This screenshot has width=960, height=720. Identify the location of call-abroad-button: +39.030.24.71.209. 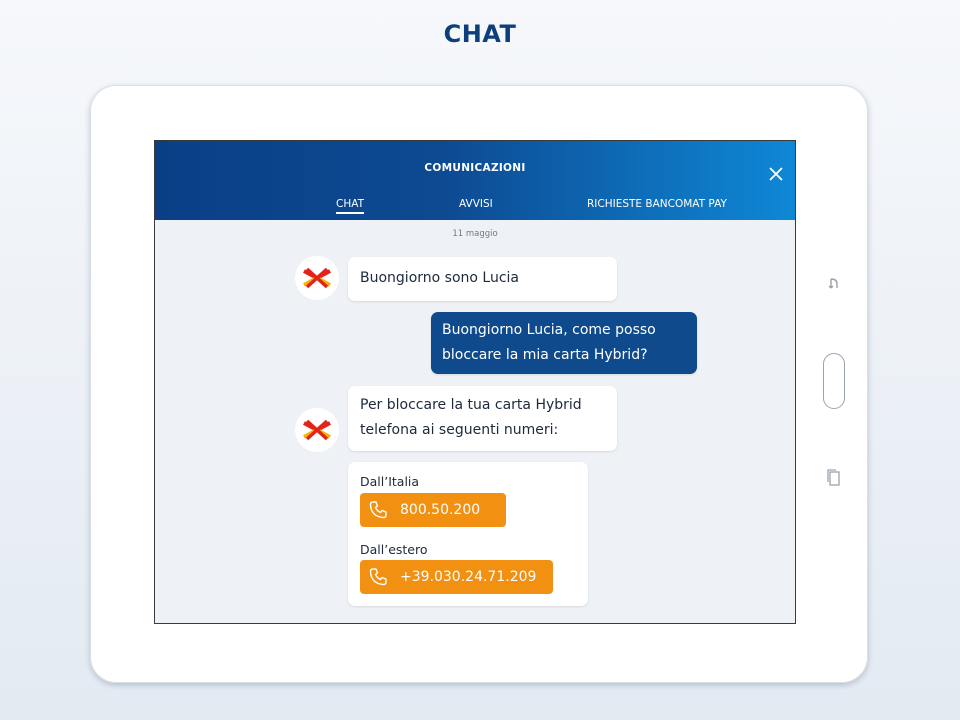
(456, 577).